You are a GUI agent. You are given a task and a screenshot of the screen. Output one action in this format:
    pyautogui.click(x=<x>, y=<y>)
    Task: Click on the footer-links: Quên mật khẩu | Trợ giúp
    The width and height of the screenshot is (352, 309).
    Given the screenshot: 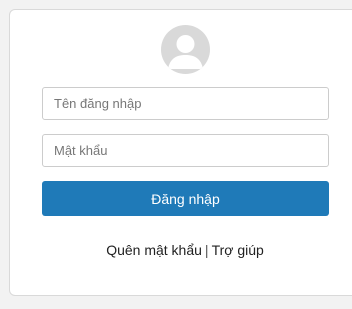 What is the action you would take?
    pyautogui.click(x=181, y=250)
    